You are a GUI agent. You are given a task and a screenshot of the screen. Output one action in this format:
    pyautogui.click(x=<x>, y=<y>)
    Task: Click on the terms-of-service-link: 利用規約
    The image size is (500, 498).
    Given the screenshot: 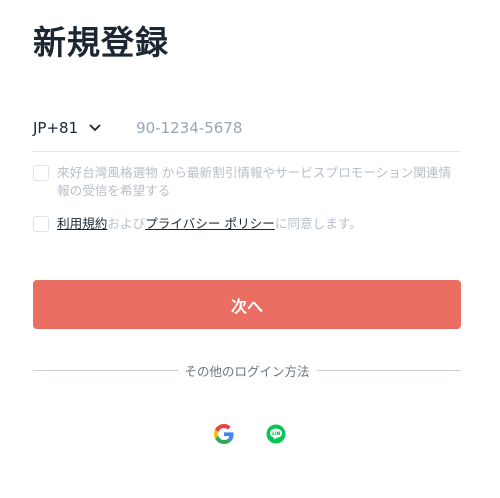 What is the action you would take?
    pyautogui.click(x=82, y=223)
    